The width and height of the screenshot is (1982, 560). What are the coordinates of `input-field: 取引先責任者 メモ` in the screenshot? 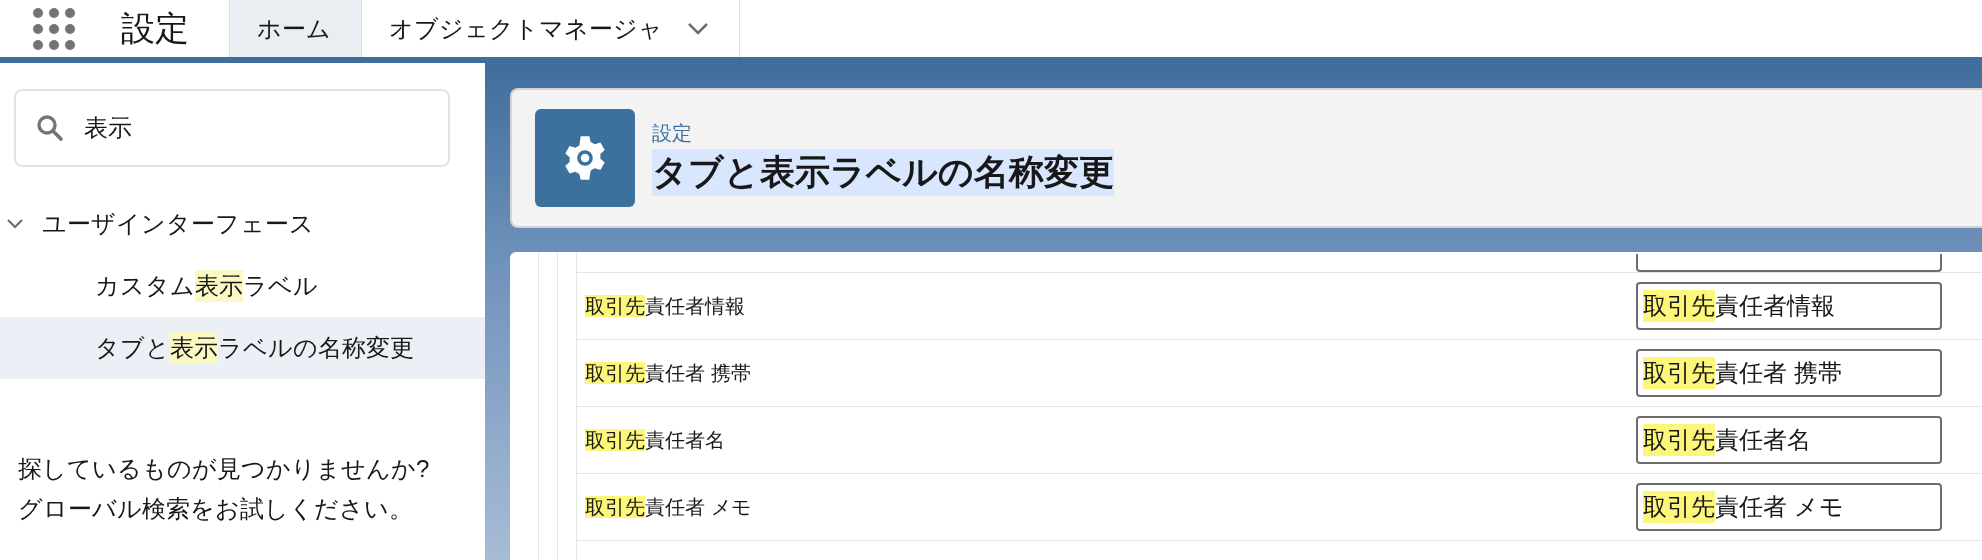 It's located at (1789, 507).